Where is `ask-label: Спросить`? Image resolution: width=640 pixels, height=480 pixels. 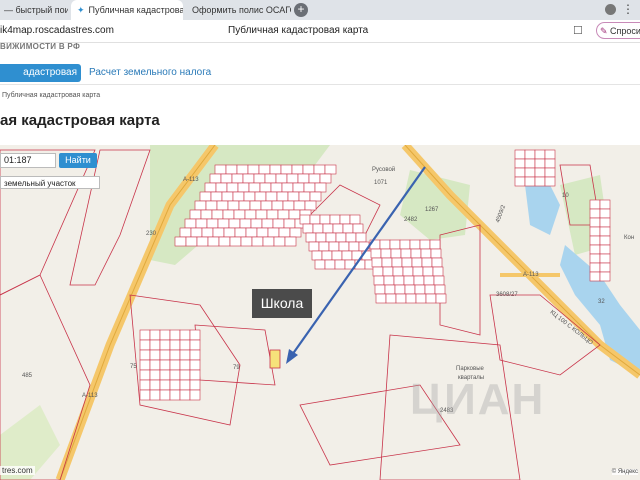
ask-label: Спросить is located at coordinates (625, 31).